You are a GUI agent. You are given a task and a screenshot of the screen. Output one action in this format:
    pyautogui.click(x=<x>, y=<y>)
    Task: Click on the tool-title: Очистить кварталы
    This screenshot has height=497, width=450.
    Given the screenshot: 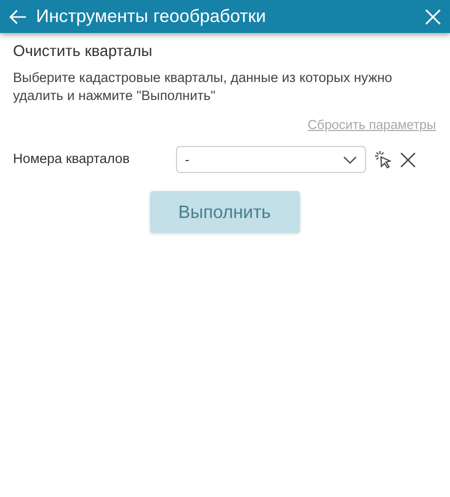 What is the action you would take?
    pyautogui.click(x=83, y=52)
    